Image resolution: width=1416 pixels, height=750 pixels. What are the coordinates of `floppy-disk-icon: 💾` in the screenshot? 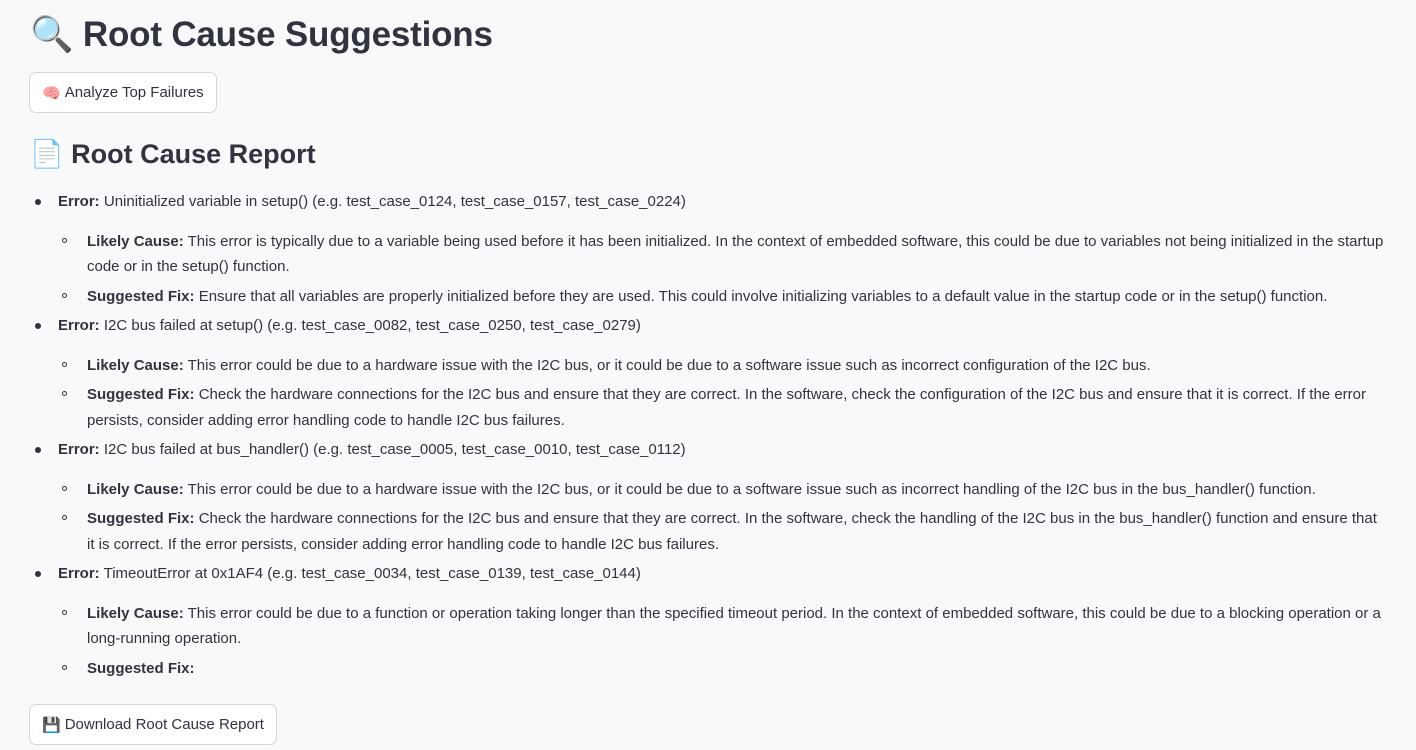 It's located at (51, 724).